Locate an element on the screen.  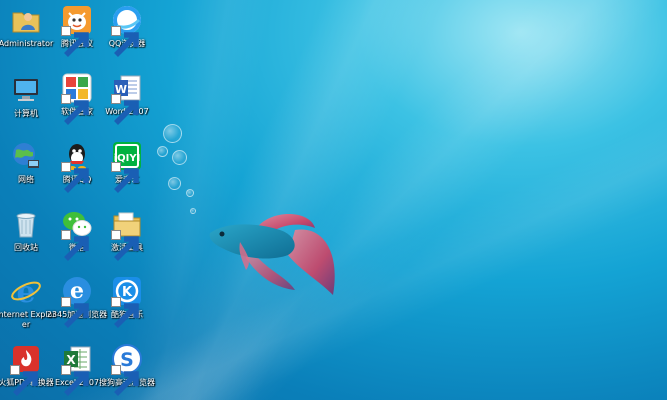
desktop-icon-sogou-browser: S 搜狗高速浏览器 is located at coordinates (127, 369).